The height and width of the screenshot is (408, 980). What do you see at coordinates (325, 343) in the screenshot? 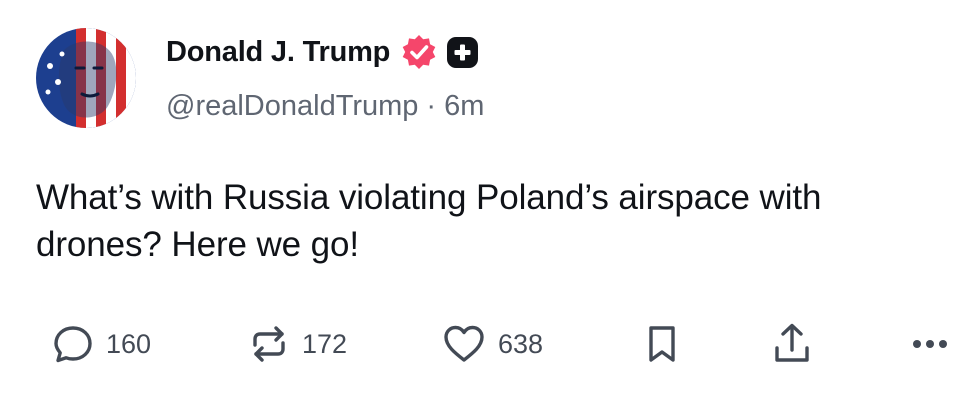
I see `repost-count: 172` at bounding box center [325, 343].